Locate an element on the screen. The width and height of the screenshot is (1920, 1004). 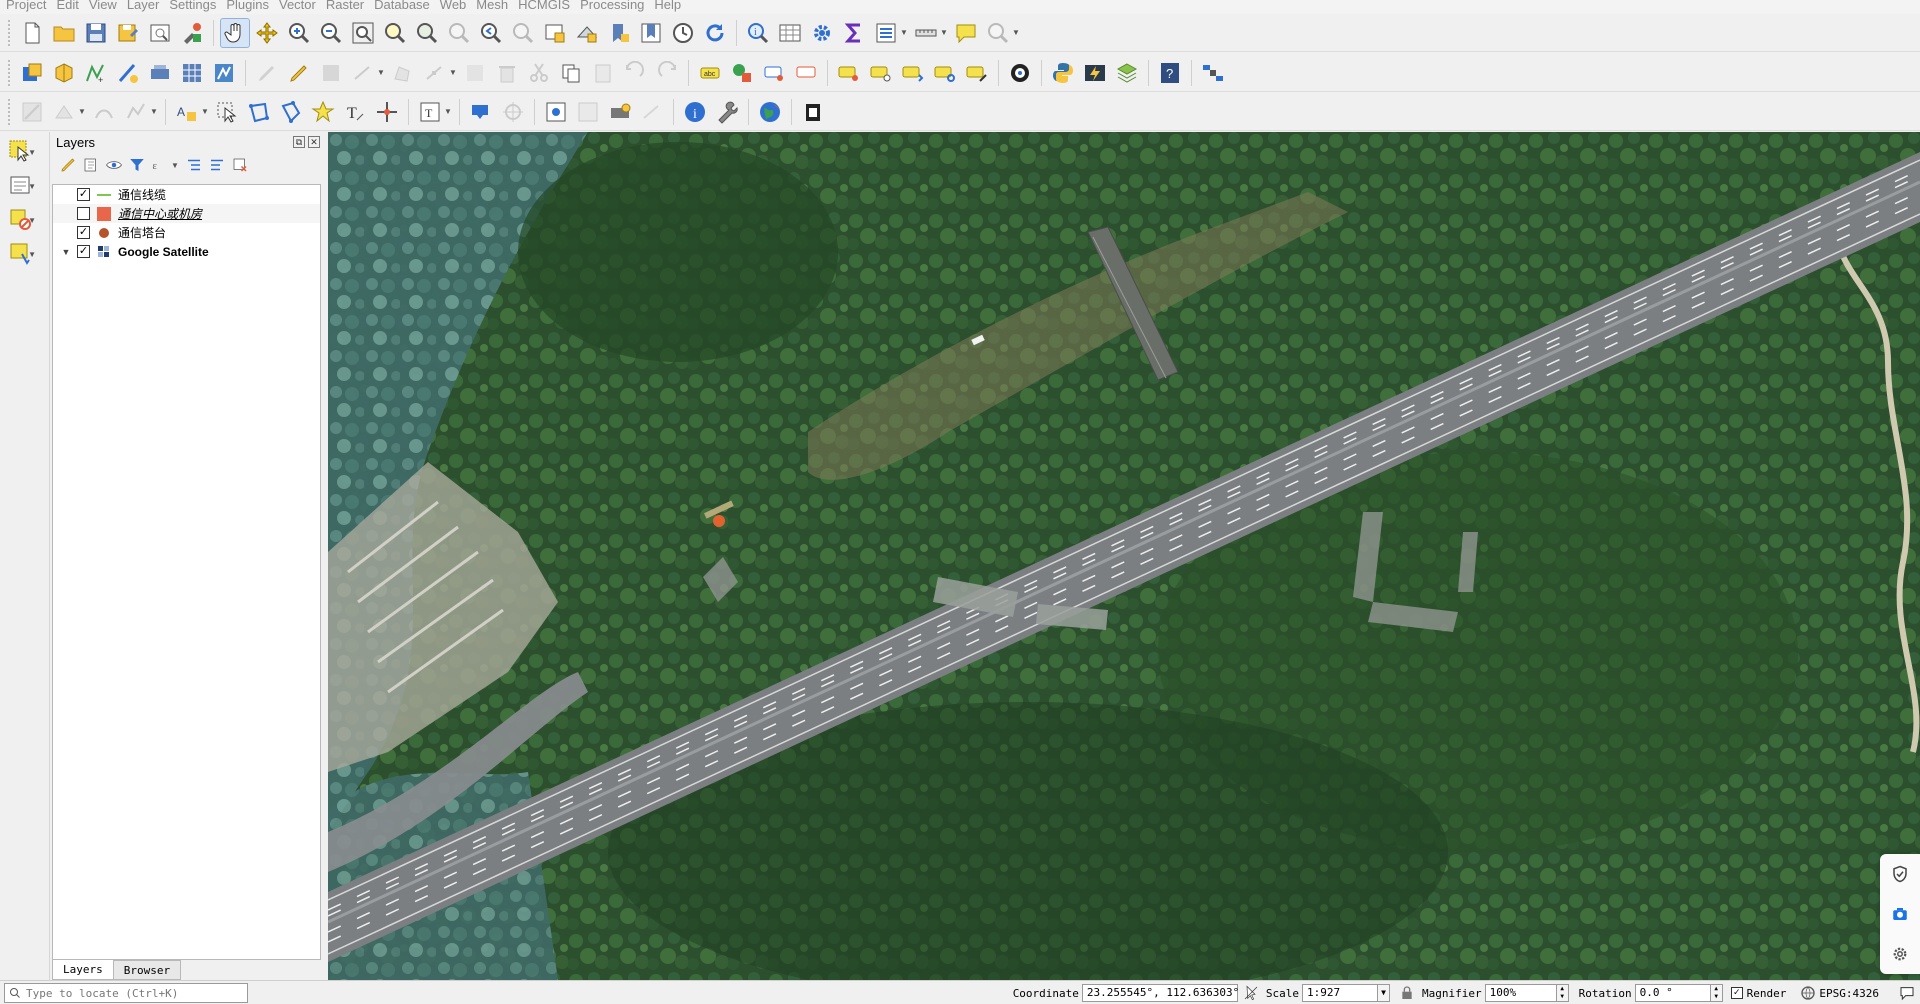
deselect-features-button is located at coordinates (291, 112).